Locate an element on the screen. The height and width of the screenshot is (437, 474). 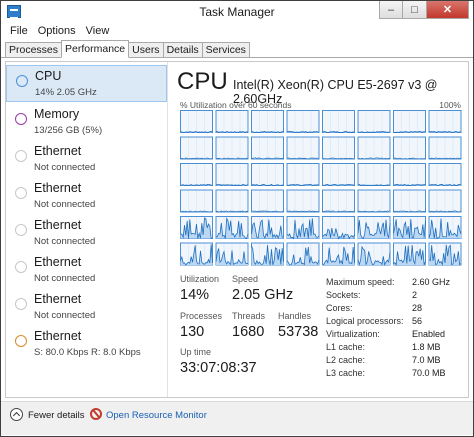
handles-label: Handles is located at coordinates (295, 316).